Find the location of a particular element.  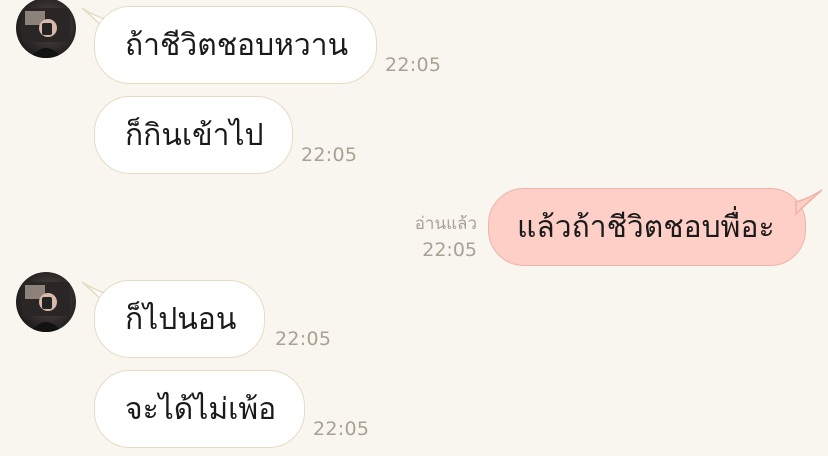

message-text: ถ้าชีวิตชอบหวาน is located at coordinates (237, 45).